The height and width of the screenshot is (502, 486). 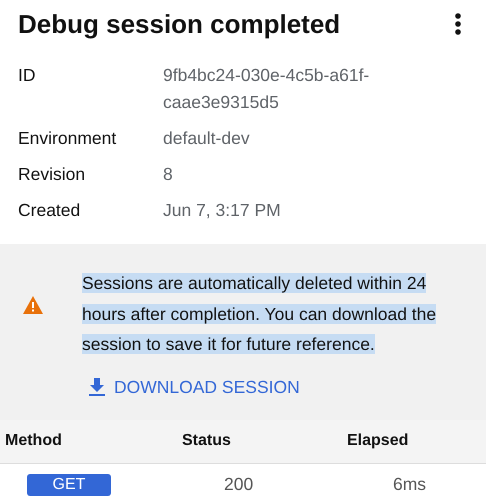 I want to click on column-header: Status, so click(x=207, y=441).